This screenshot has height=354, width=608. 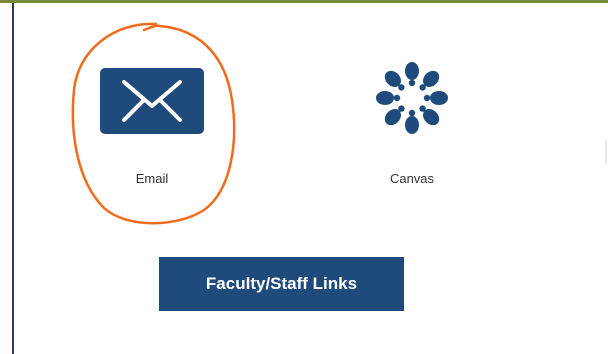 I want to click on envelope-icon-graphic, so click(x=152, y=101).